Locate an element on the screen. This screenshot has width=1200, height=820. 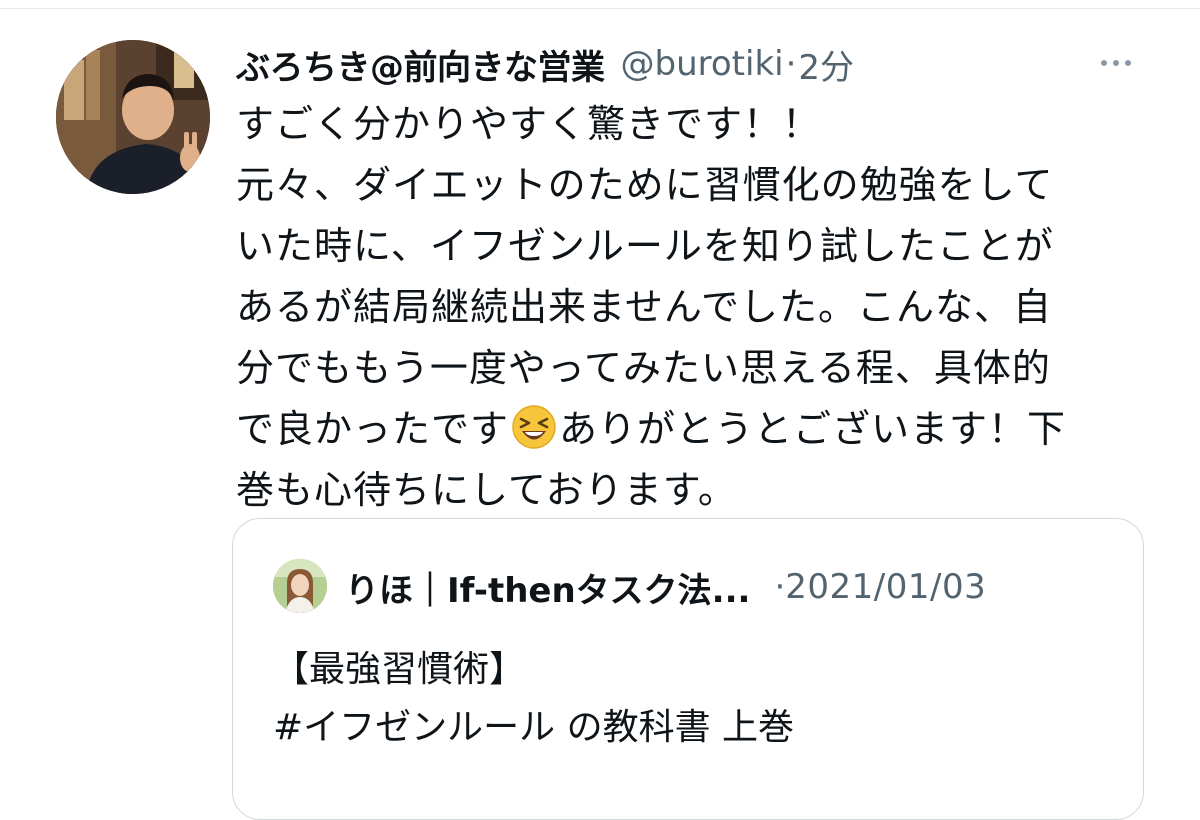
tweet-header: ぶろちき@前向きな営業 @burotiki · 2分 is located at coordinates (545, 64).